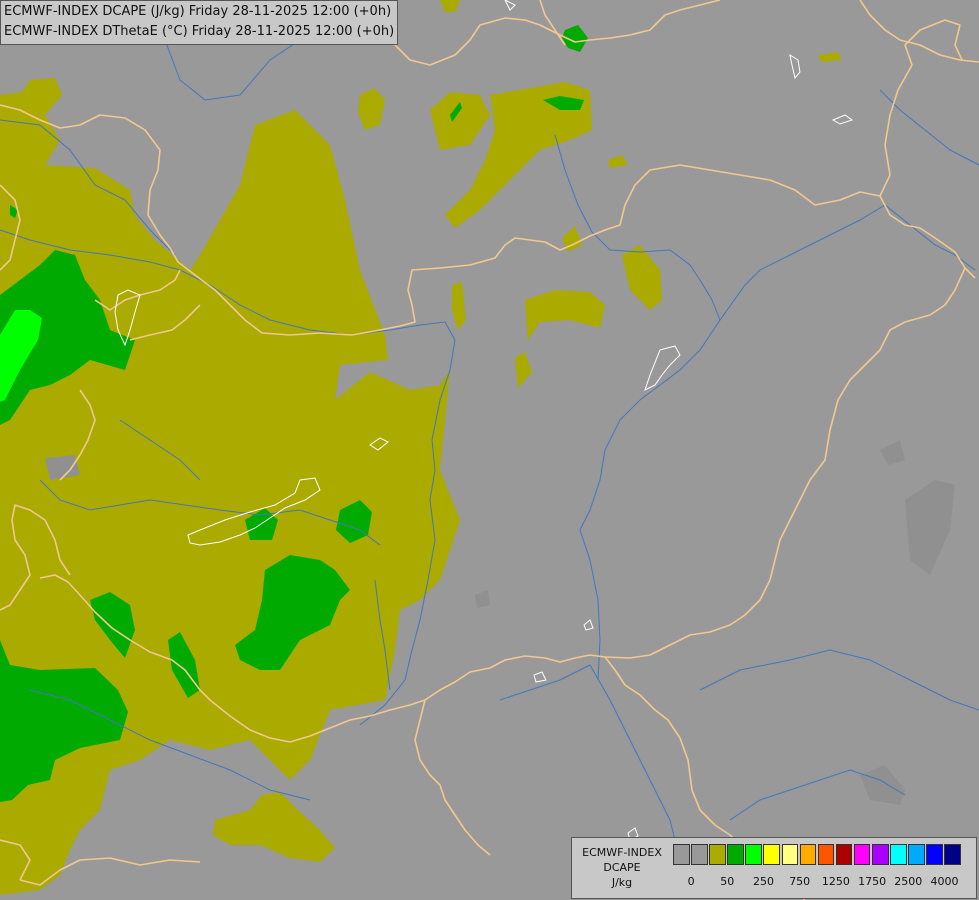 The width and height of the screenshot is (979, 900). I want to click on legend-tick-label: 4000, so click(944, 881).